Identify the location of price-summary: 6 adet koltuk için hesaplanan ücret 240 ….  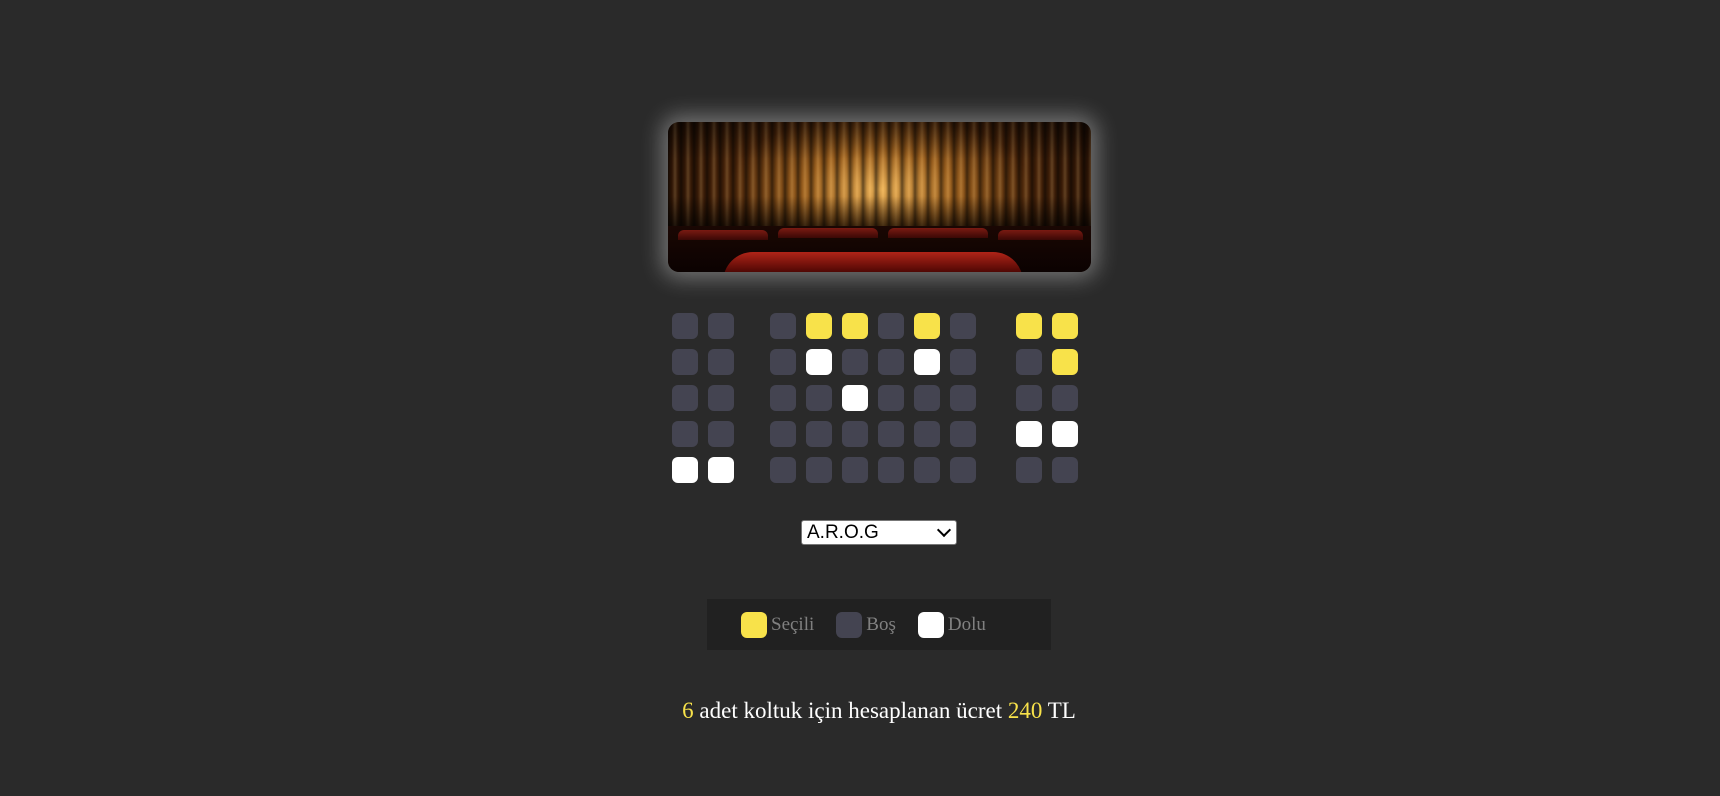
(860, 711).